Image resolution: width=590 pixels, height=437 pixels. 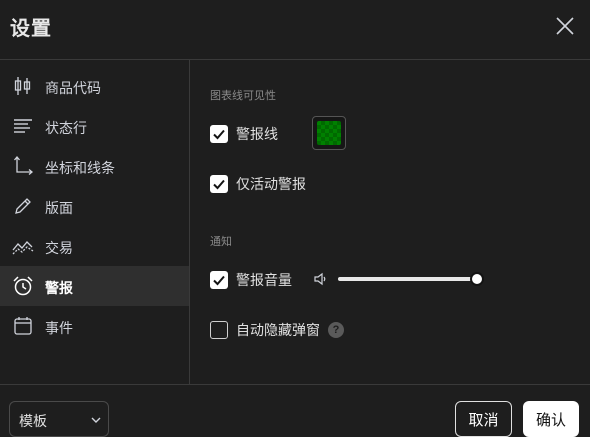 What do you see at coordinates (23, 206) in the screenshot?
I see `pencil-icon` at bounding box center [23, 206].